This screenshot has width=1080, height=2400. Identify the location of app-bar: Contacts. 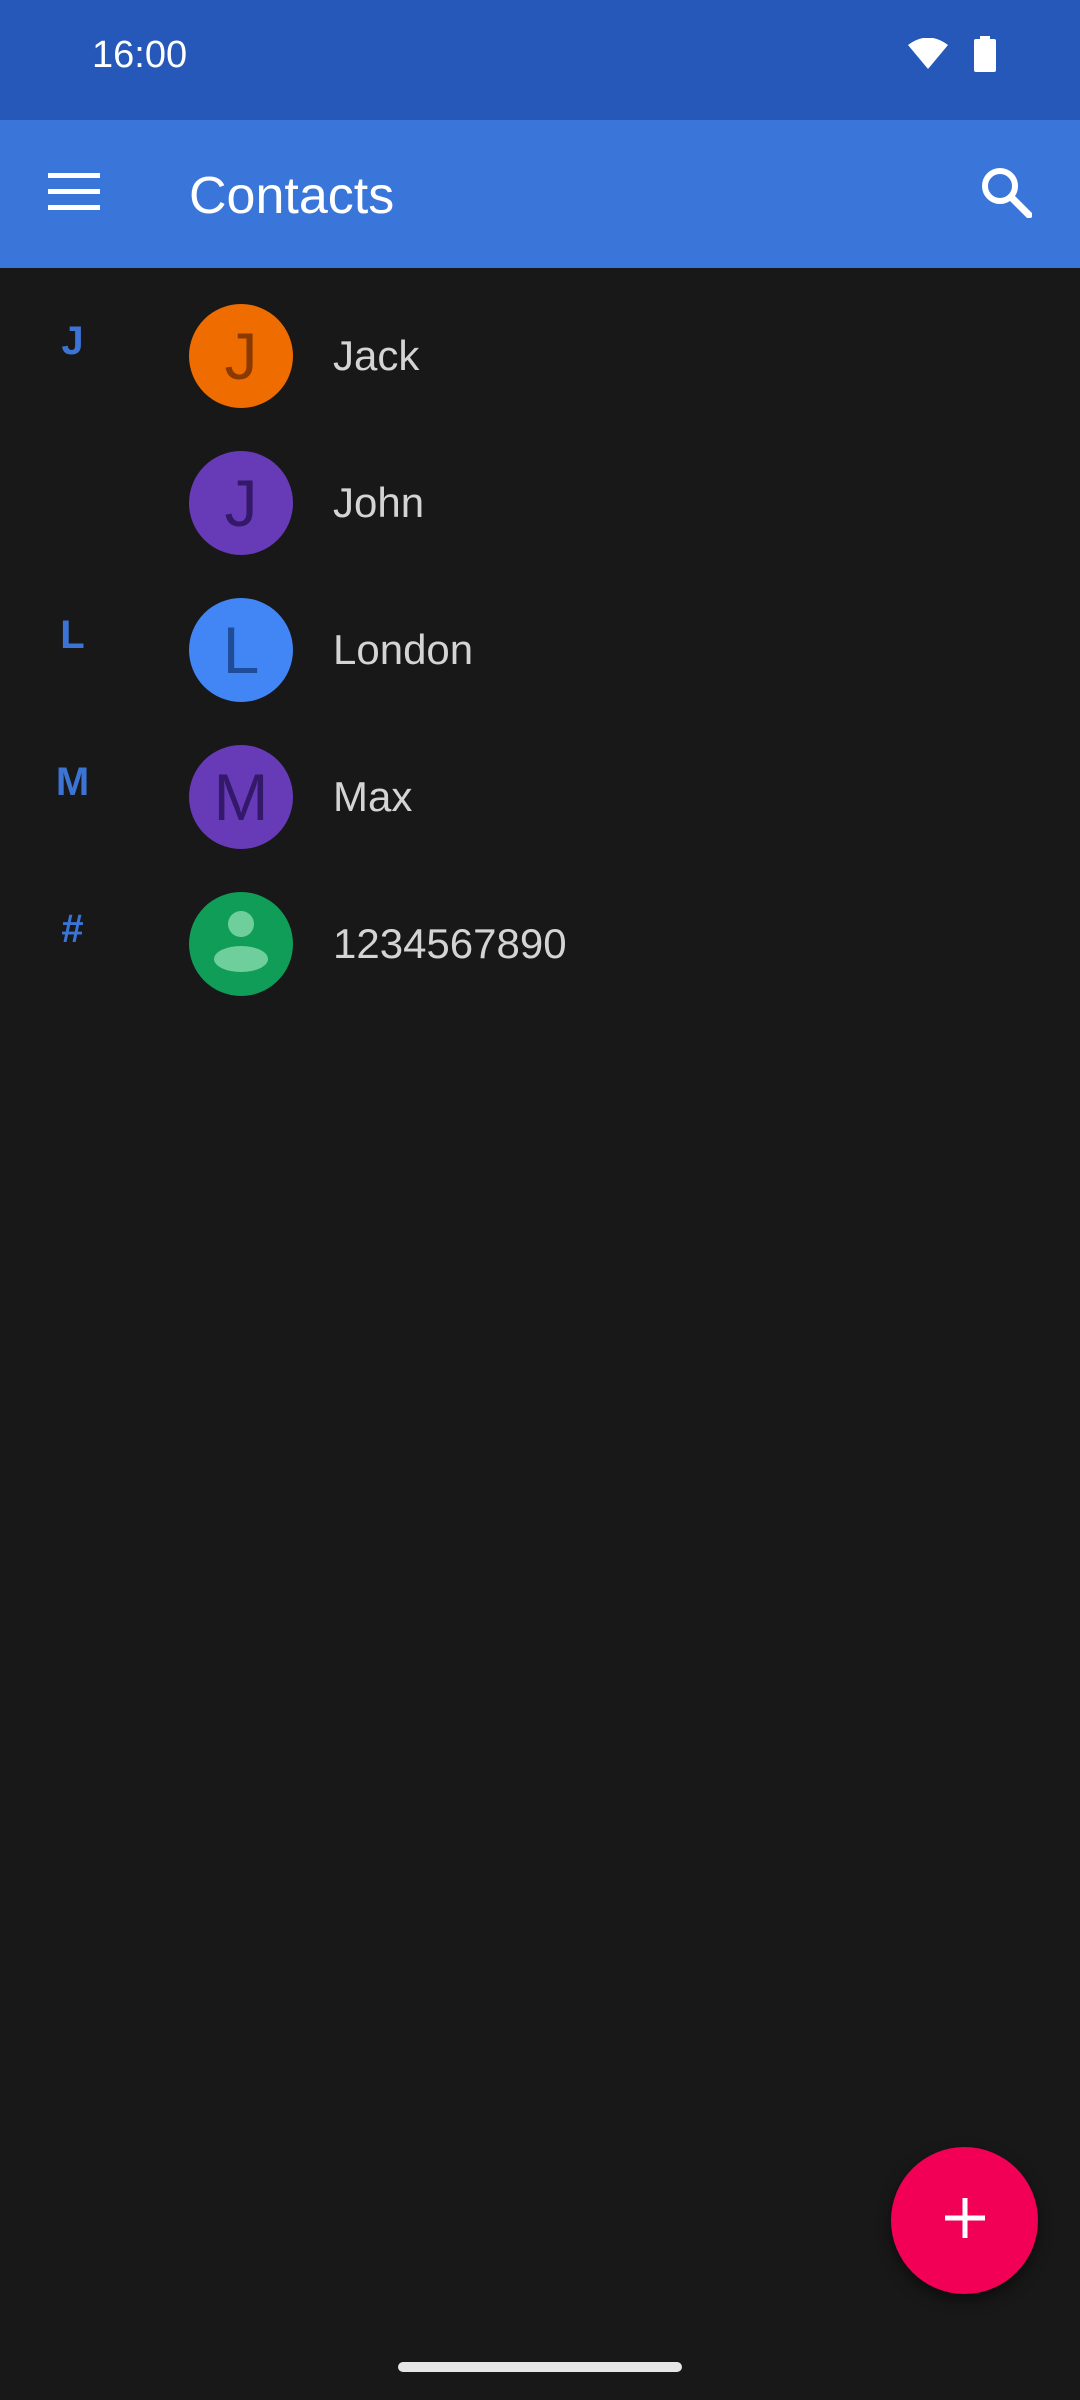
(540, 194).